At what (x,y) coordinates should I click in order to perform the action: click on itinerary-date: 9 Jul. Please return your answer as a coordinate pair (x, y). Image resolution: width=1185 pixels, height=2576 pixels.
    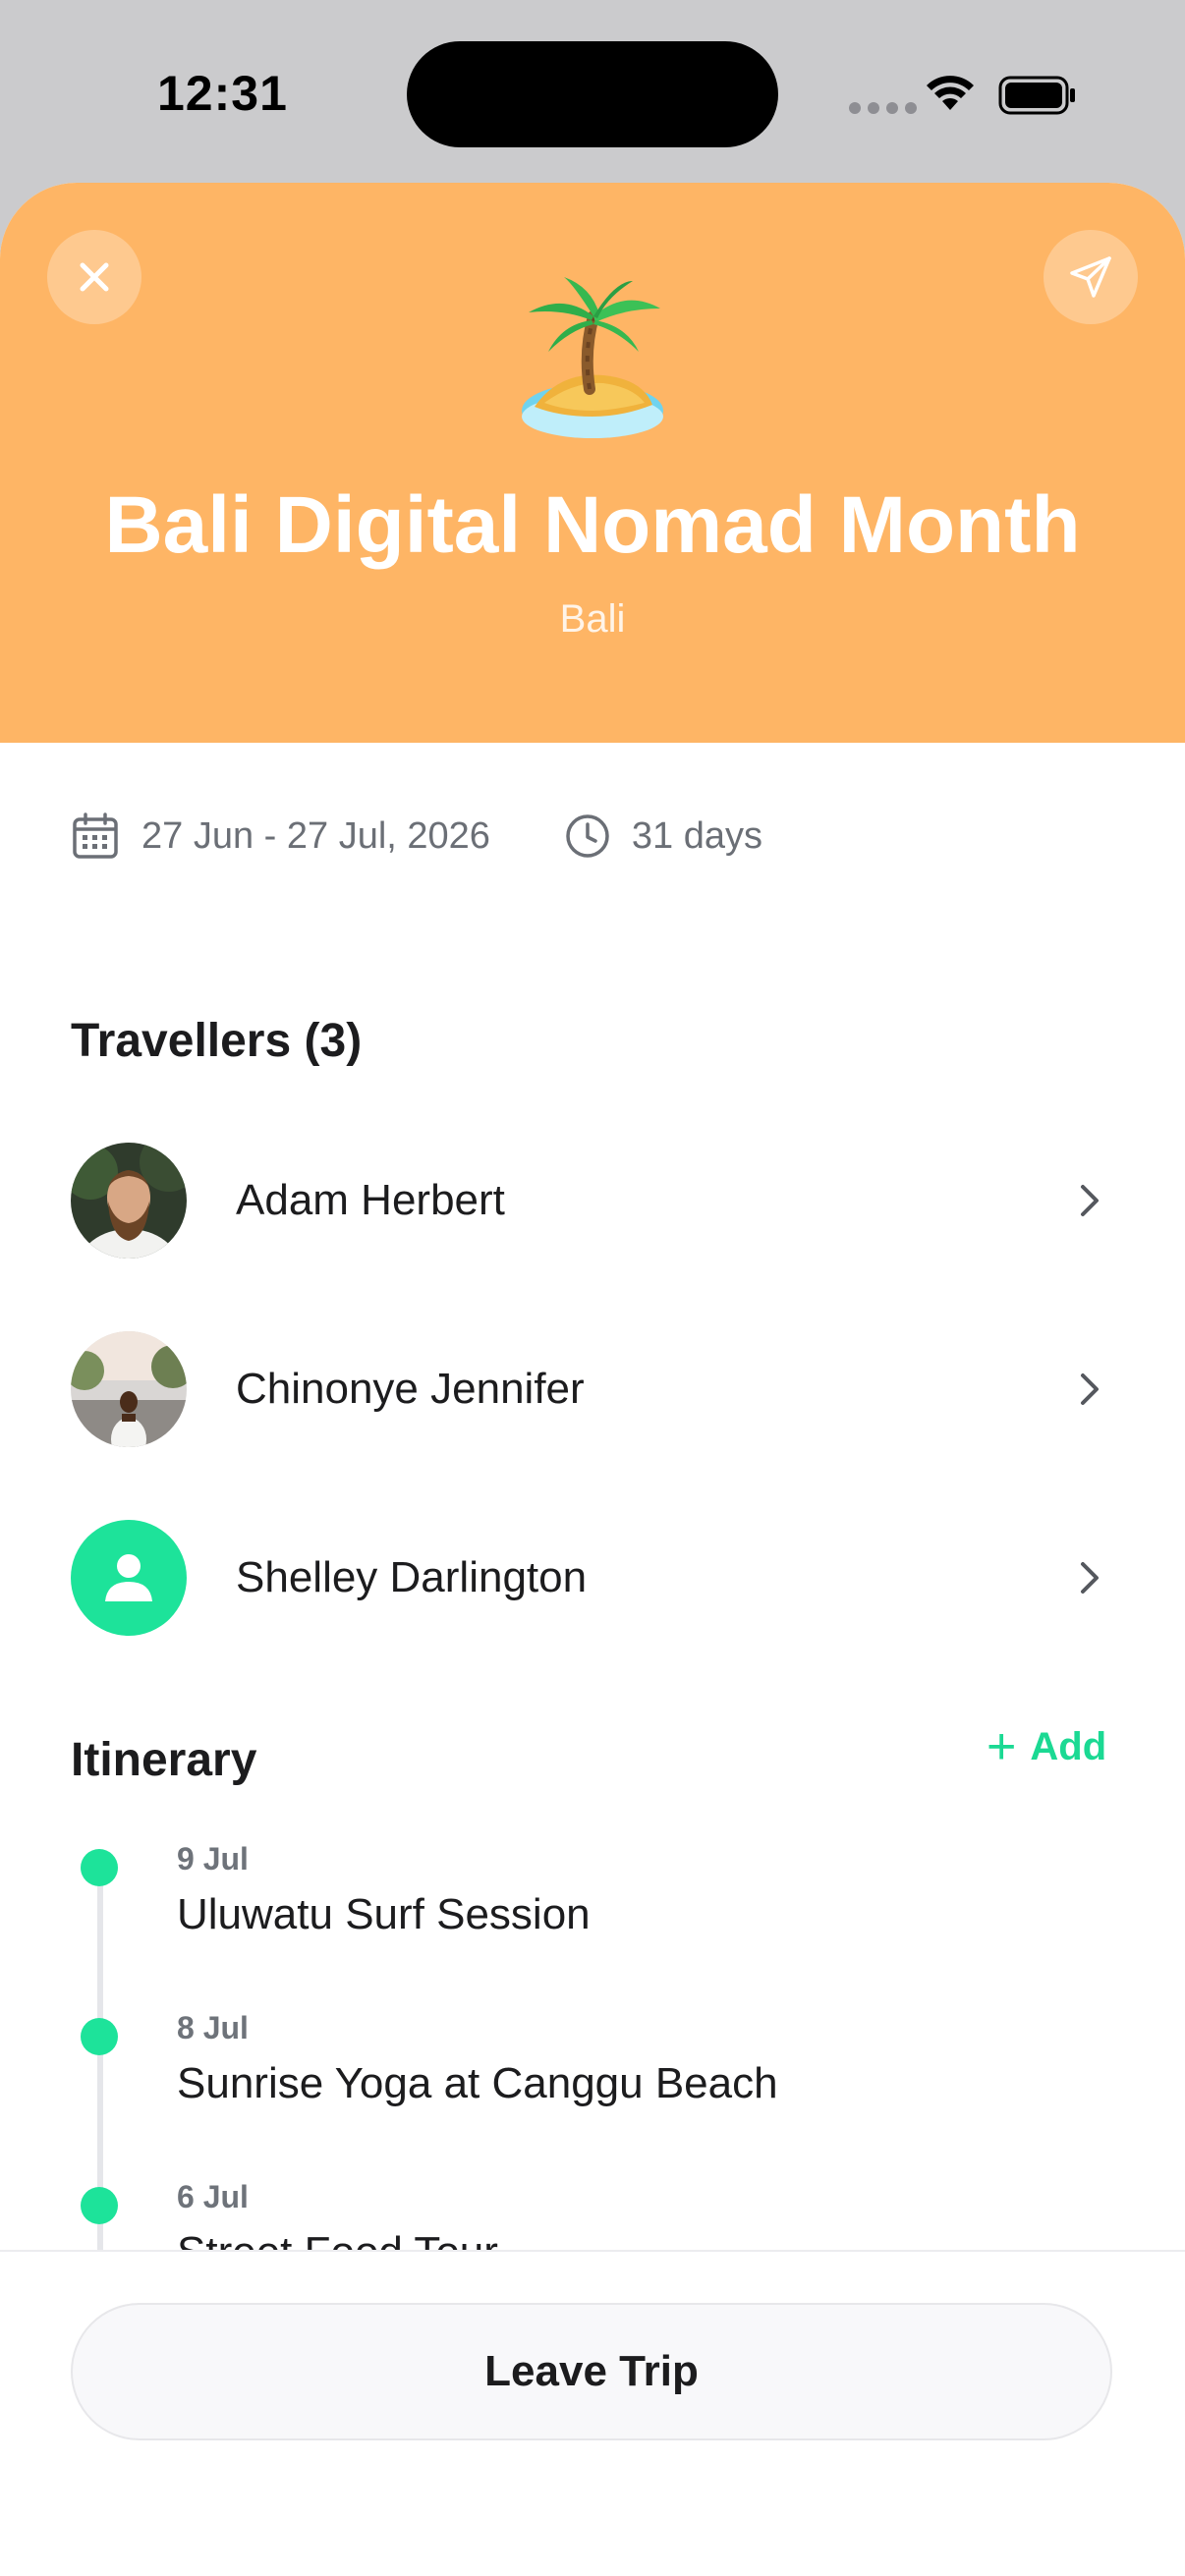
    Looking at the image, I should click on (213, 1858).